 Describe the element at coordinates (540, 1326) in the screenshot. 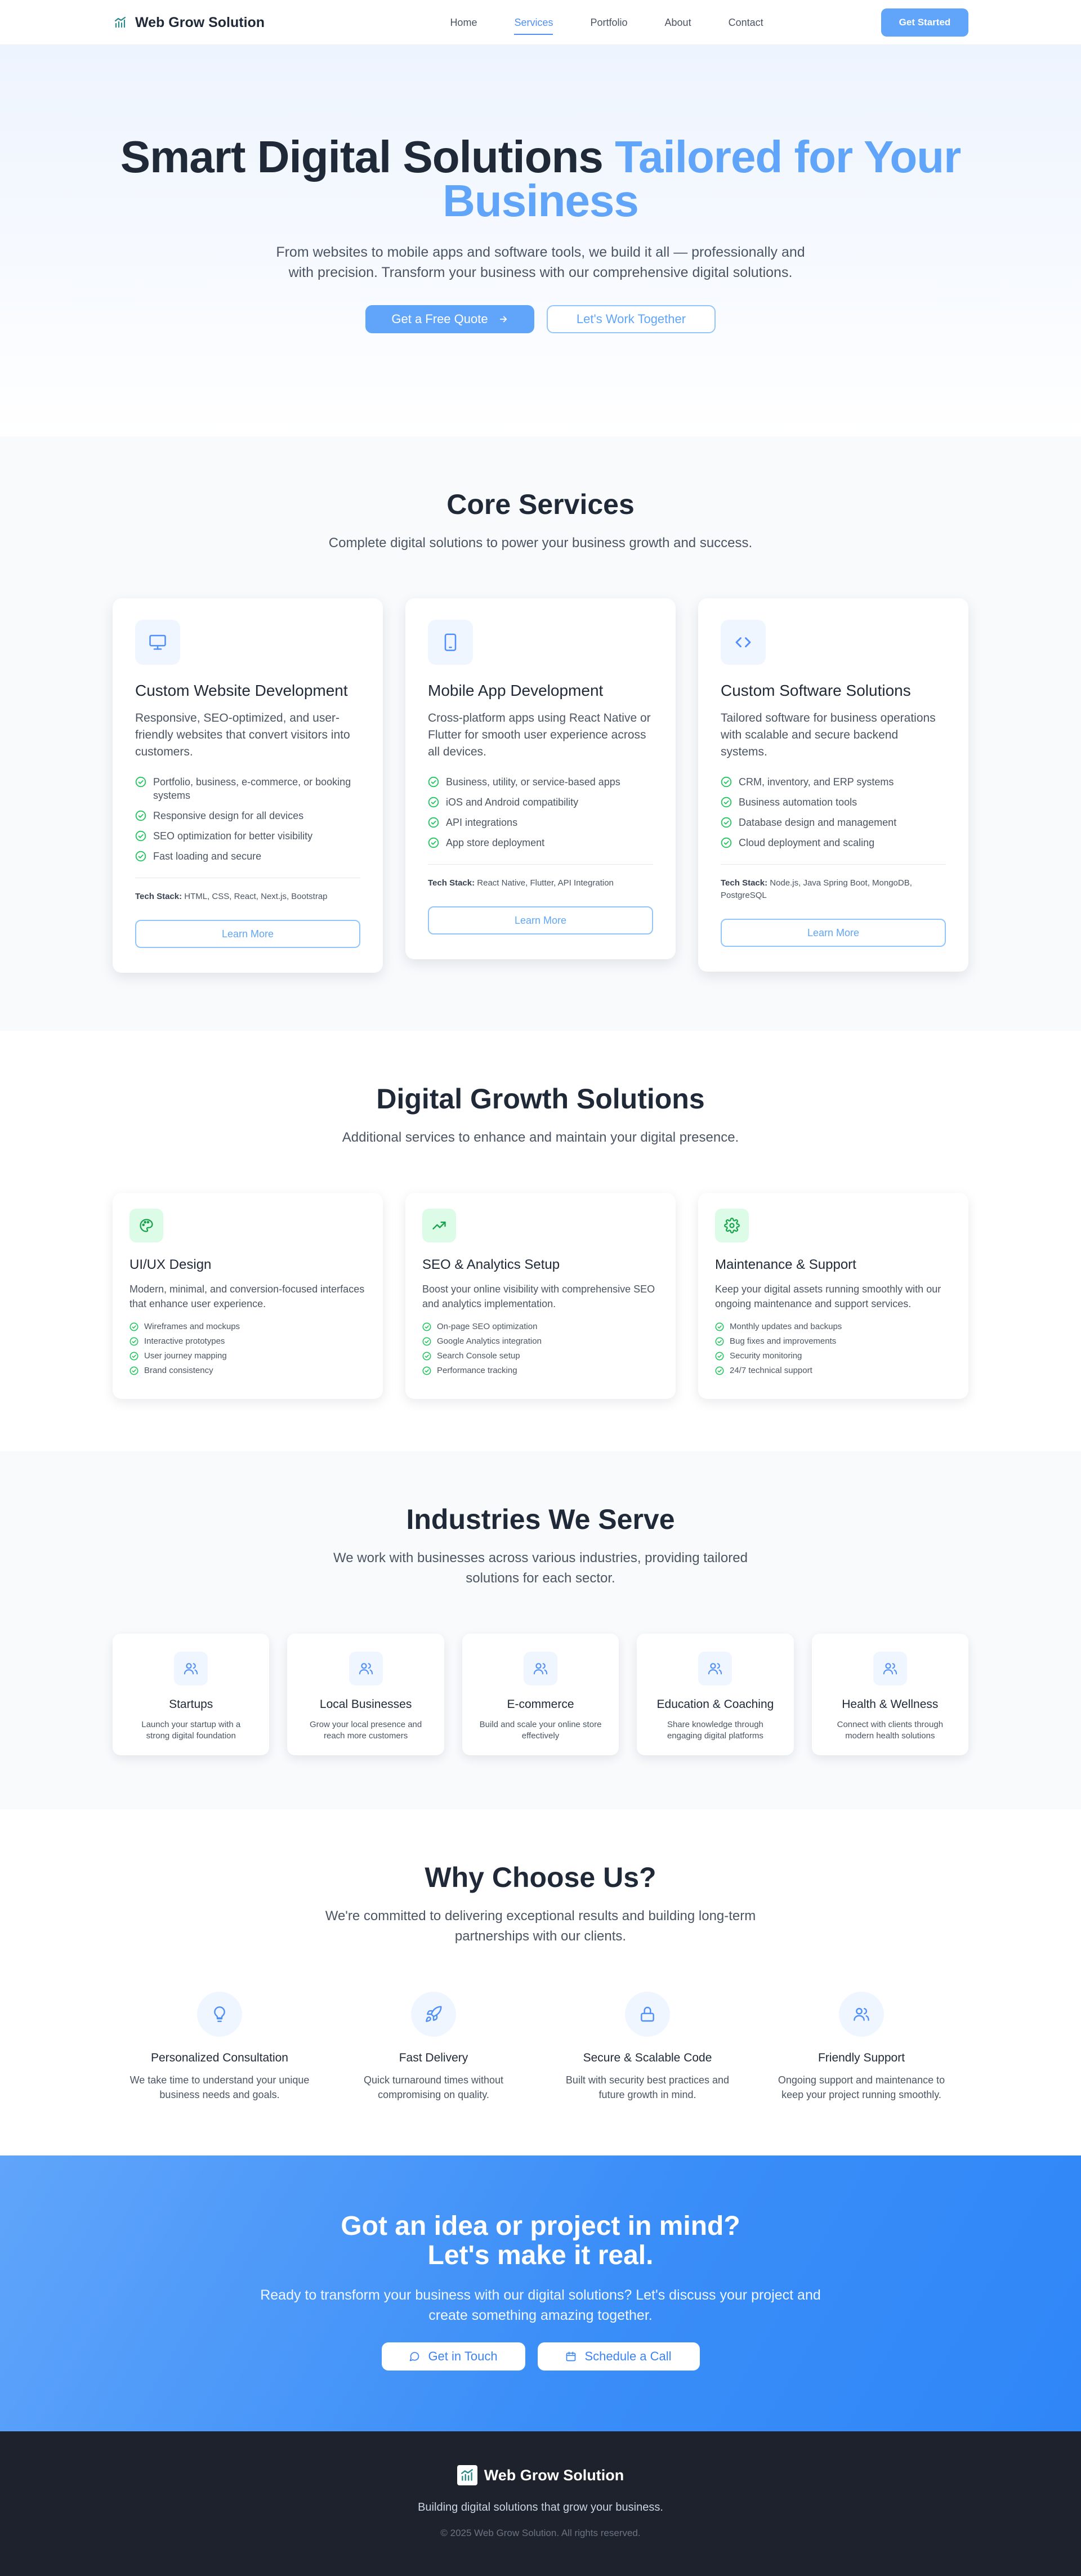

I see `list-item: On-page SEO optimization` at that location.